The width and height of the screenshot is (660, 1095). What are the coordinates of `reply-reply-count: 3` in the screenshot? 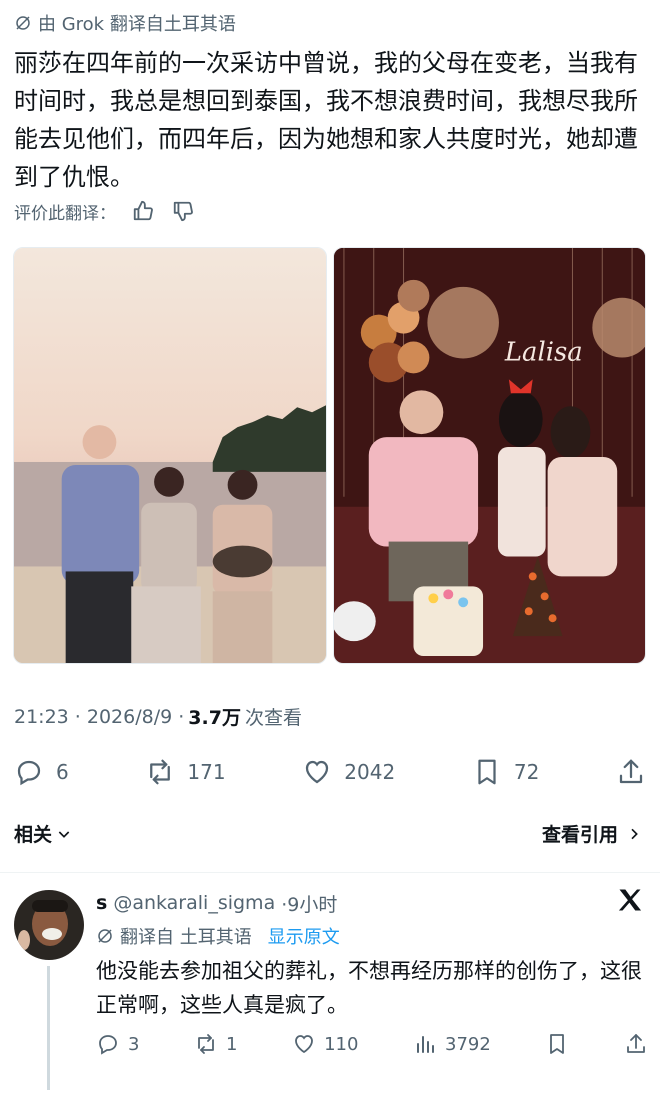 It's located at (134, 1044).